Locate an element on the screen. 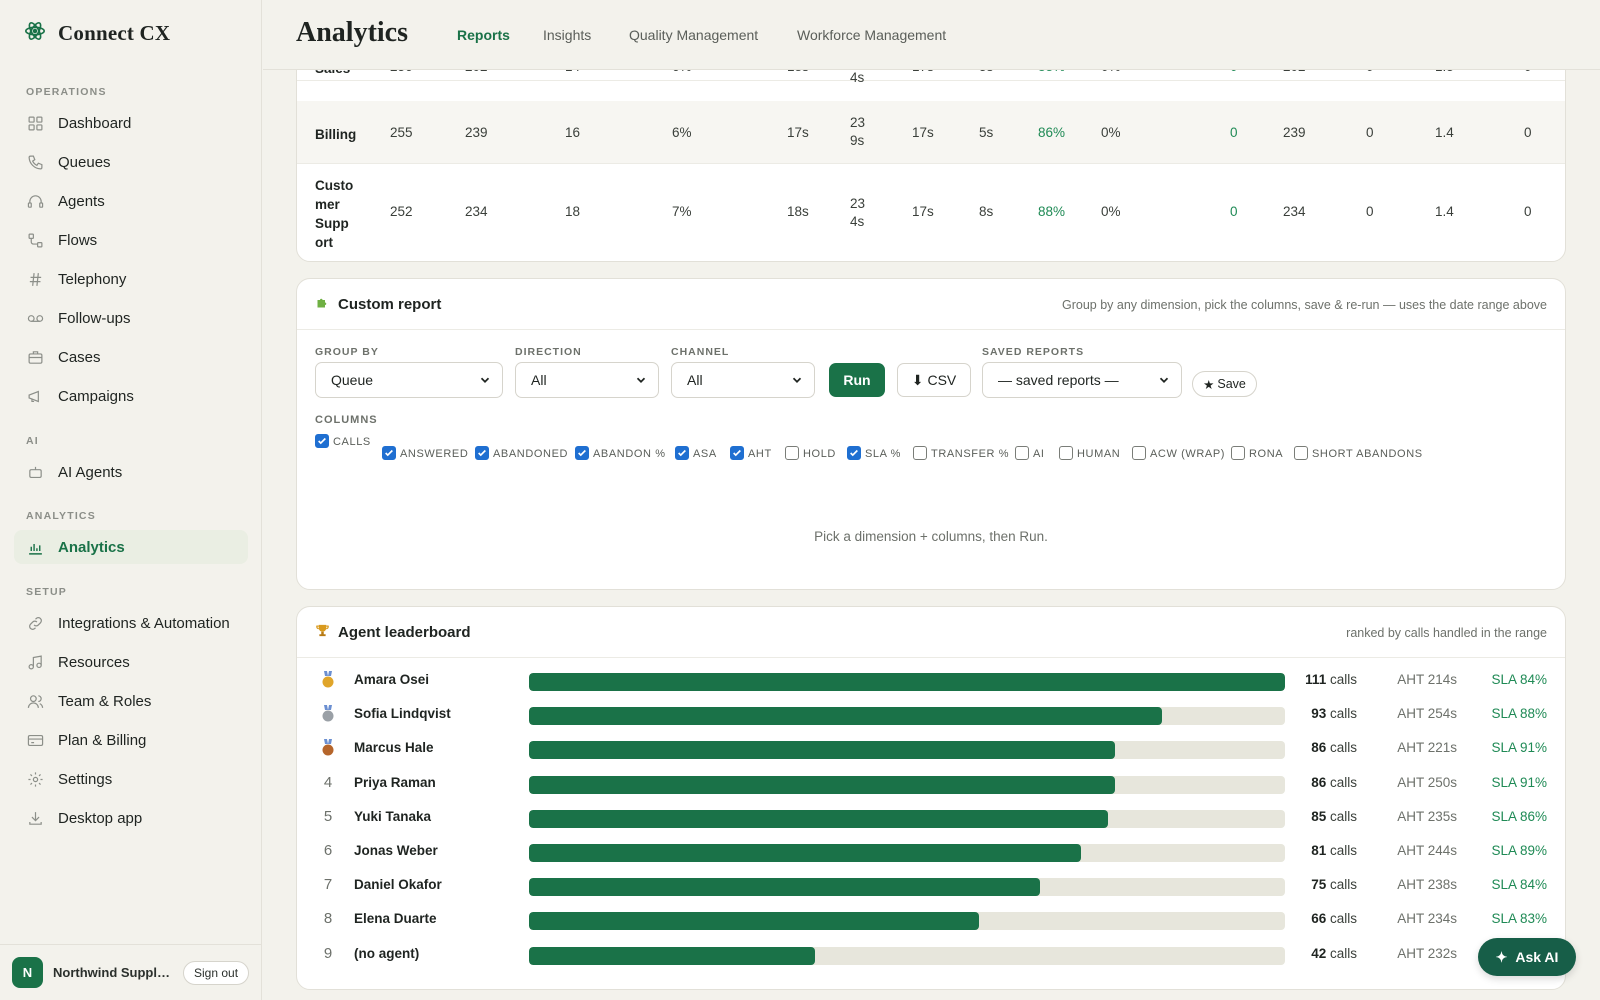  sidebar-item-label: Agents is located at coordinates (81, 201).